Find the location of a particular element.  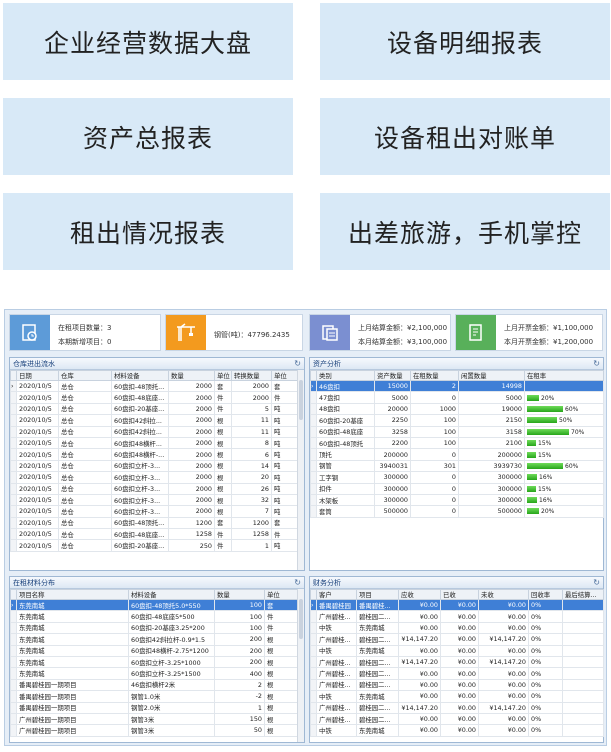

table-row: 番禺碧桂园一期项目 46盘扣横杆2米 2 根 is located at coordinates (154, 685).